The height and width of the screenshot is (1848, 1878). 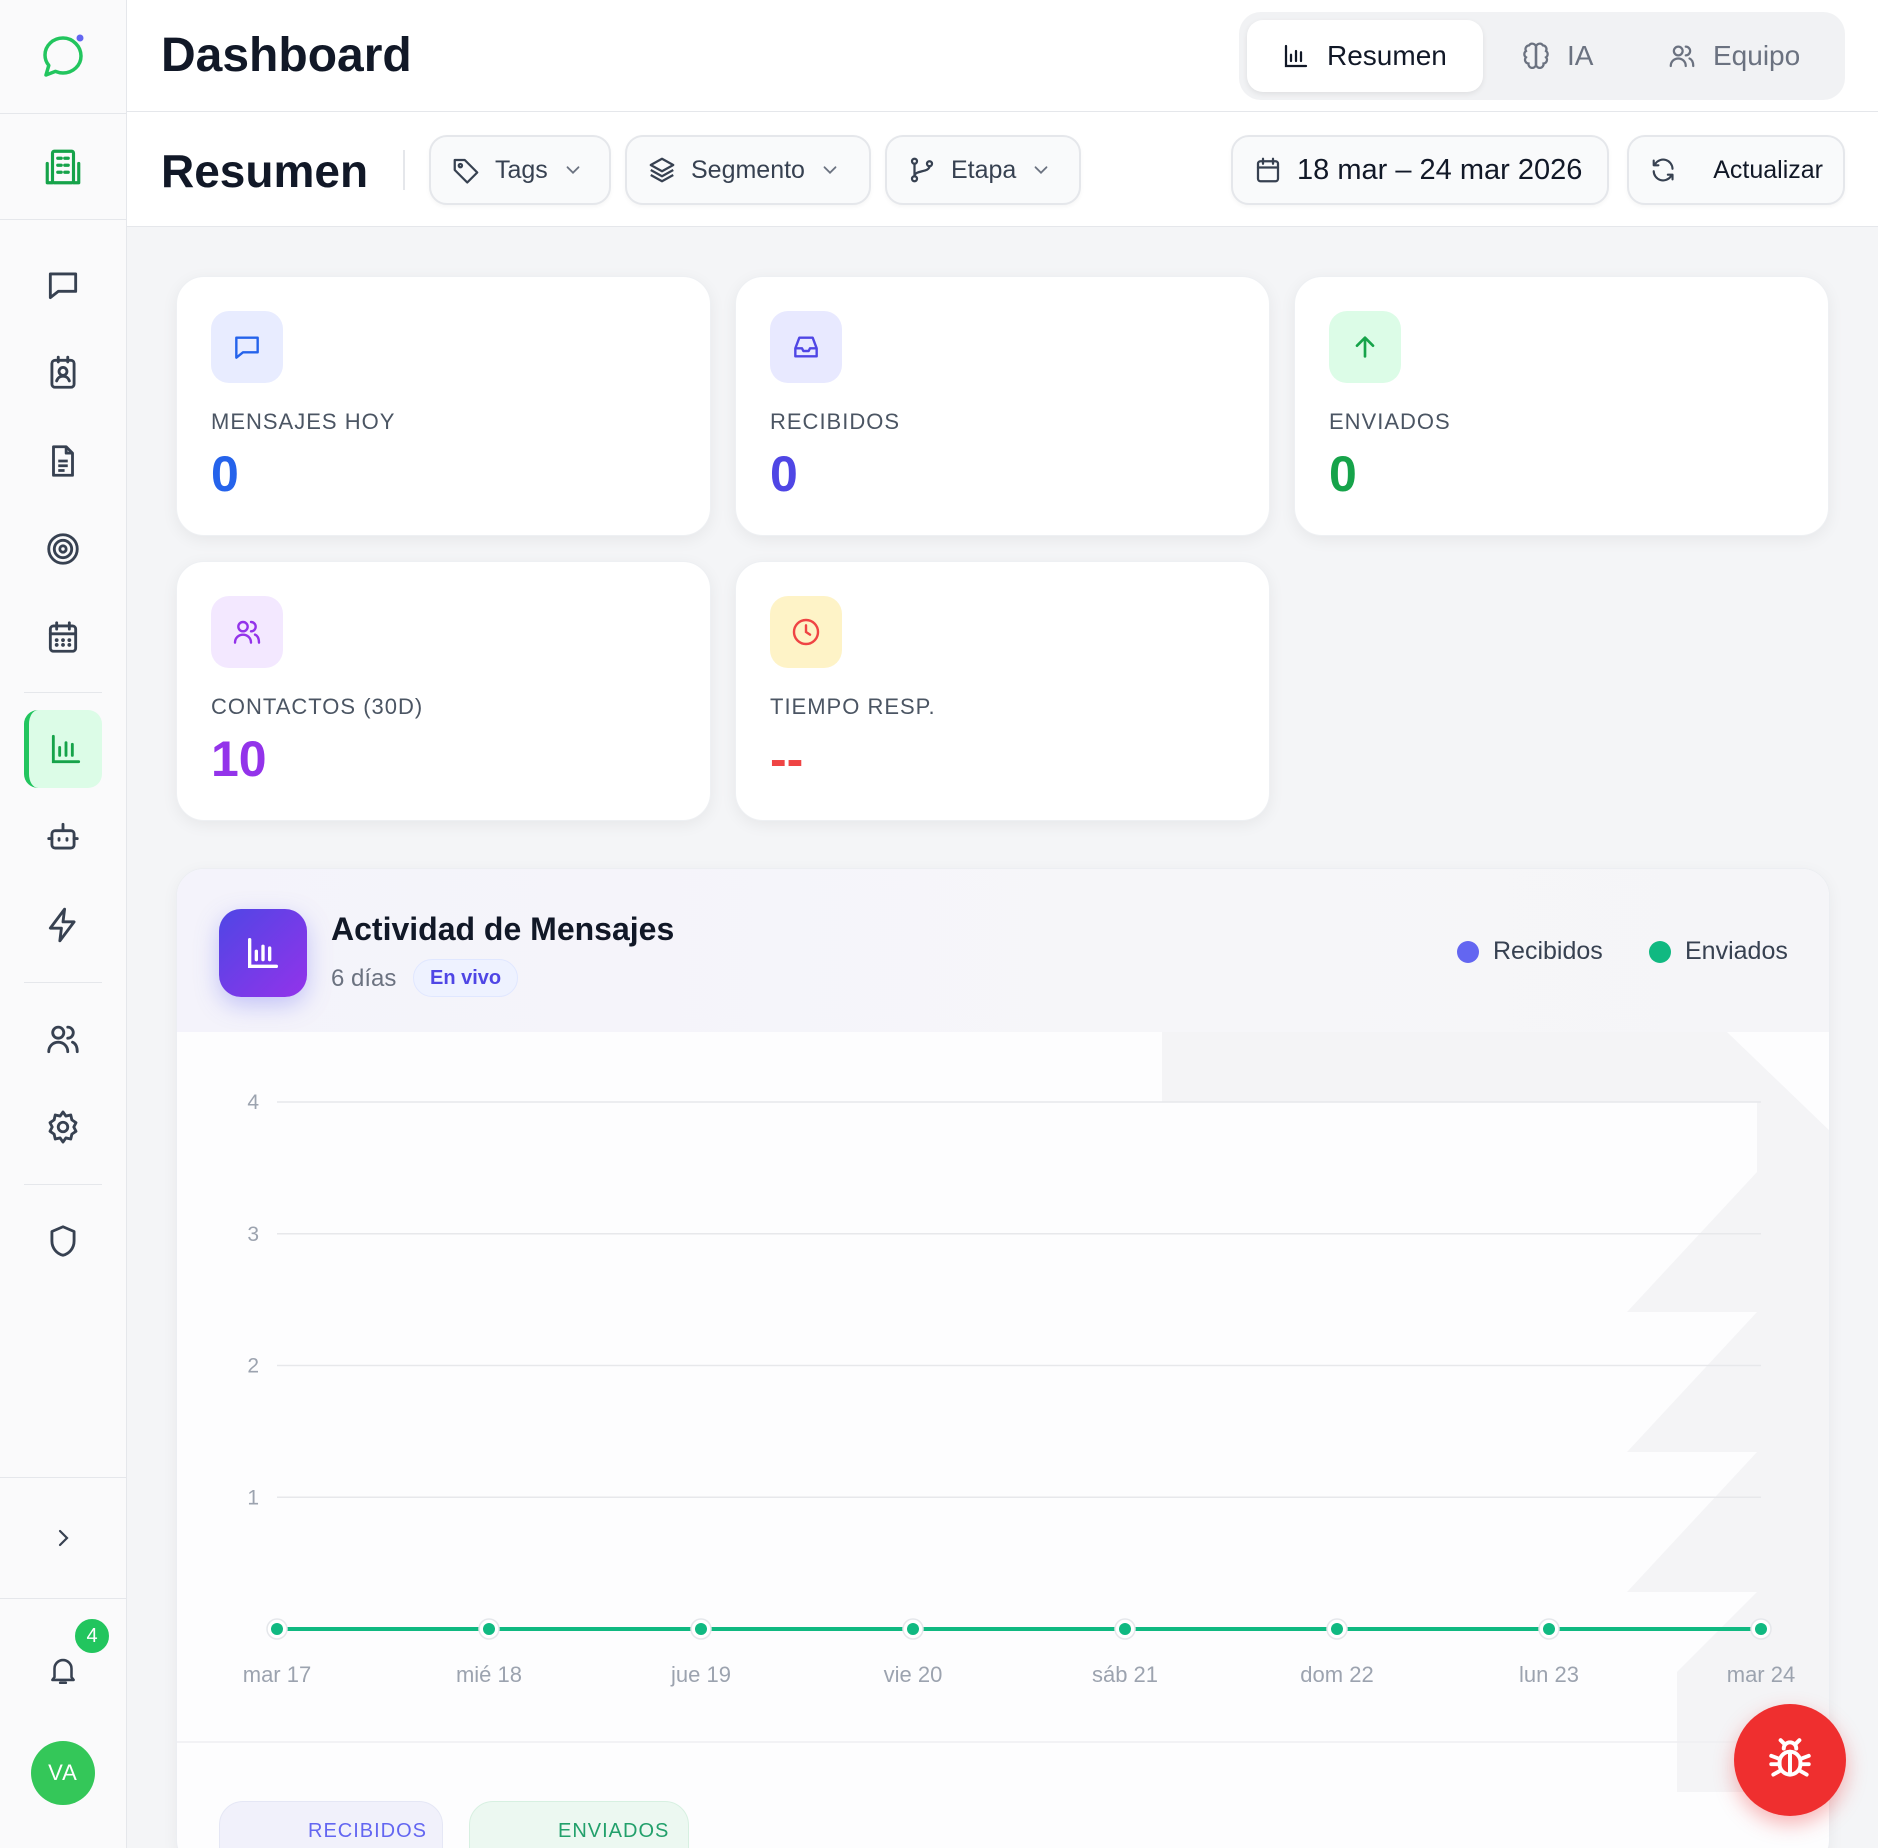 I want to click on section-title: Resumen, so click(x=265, y=171).